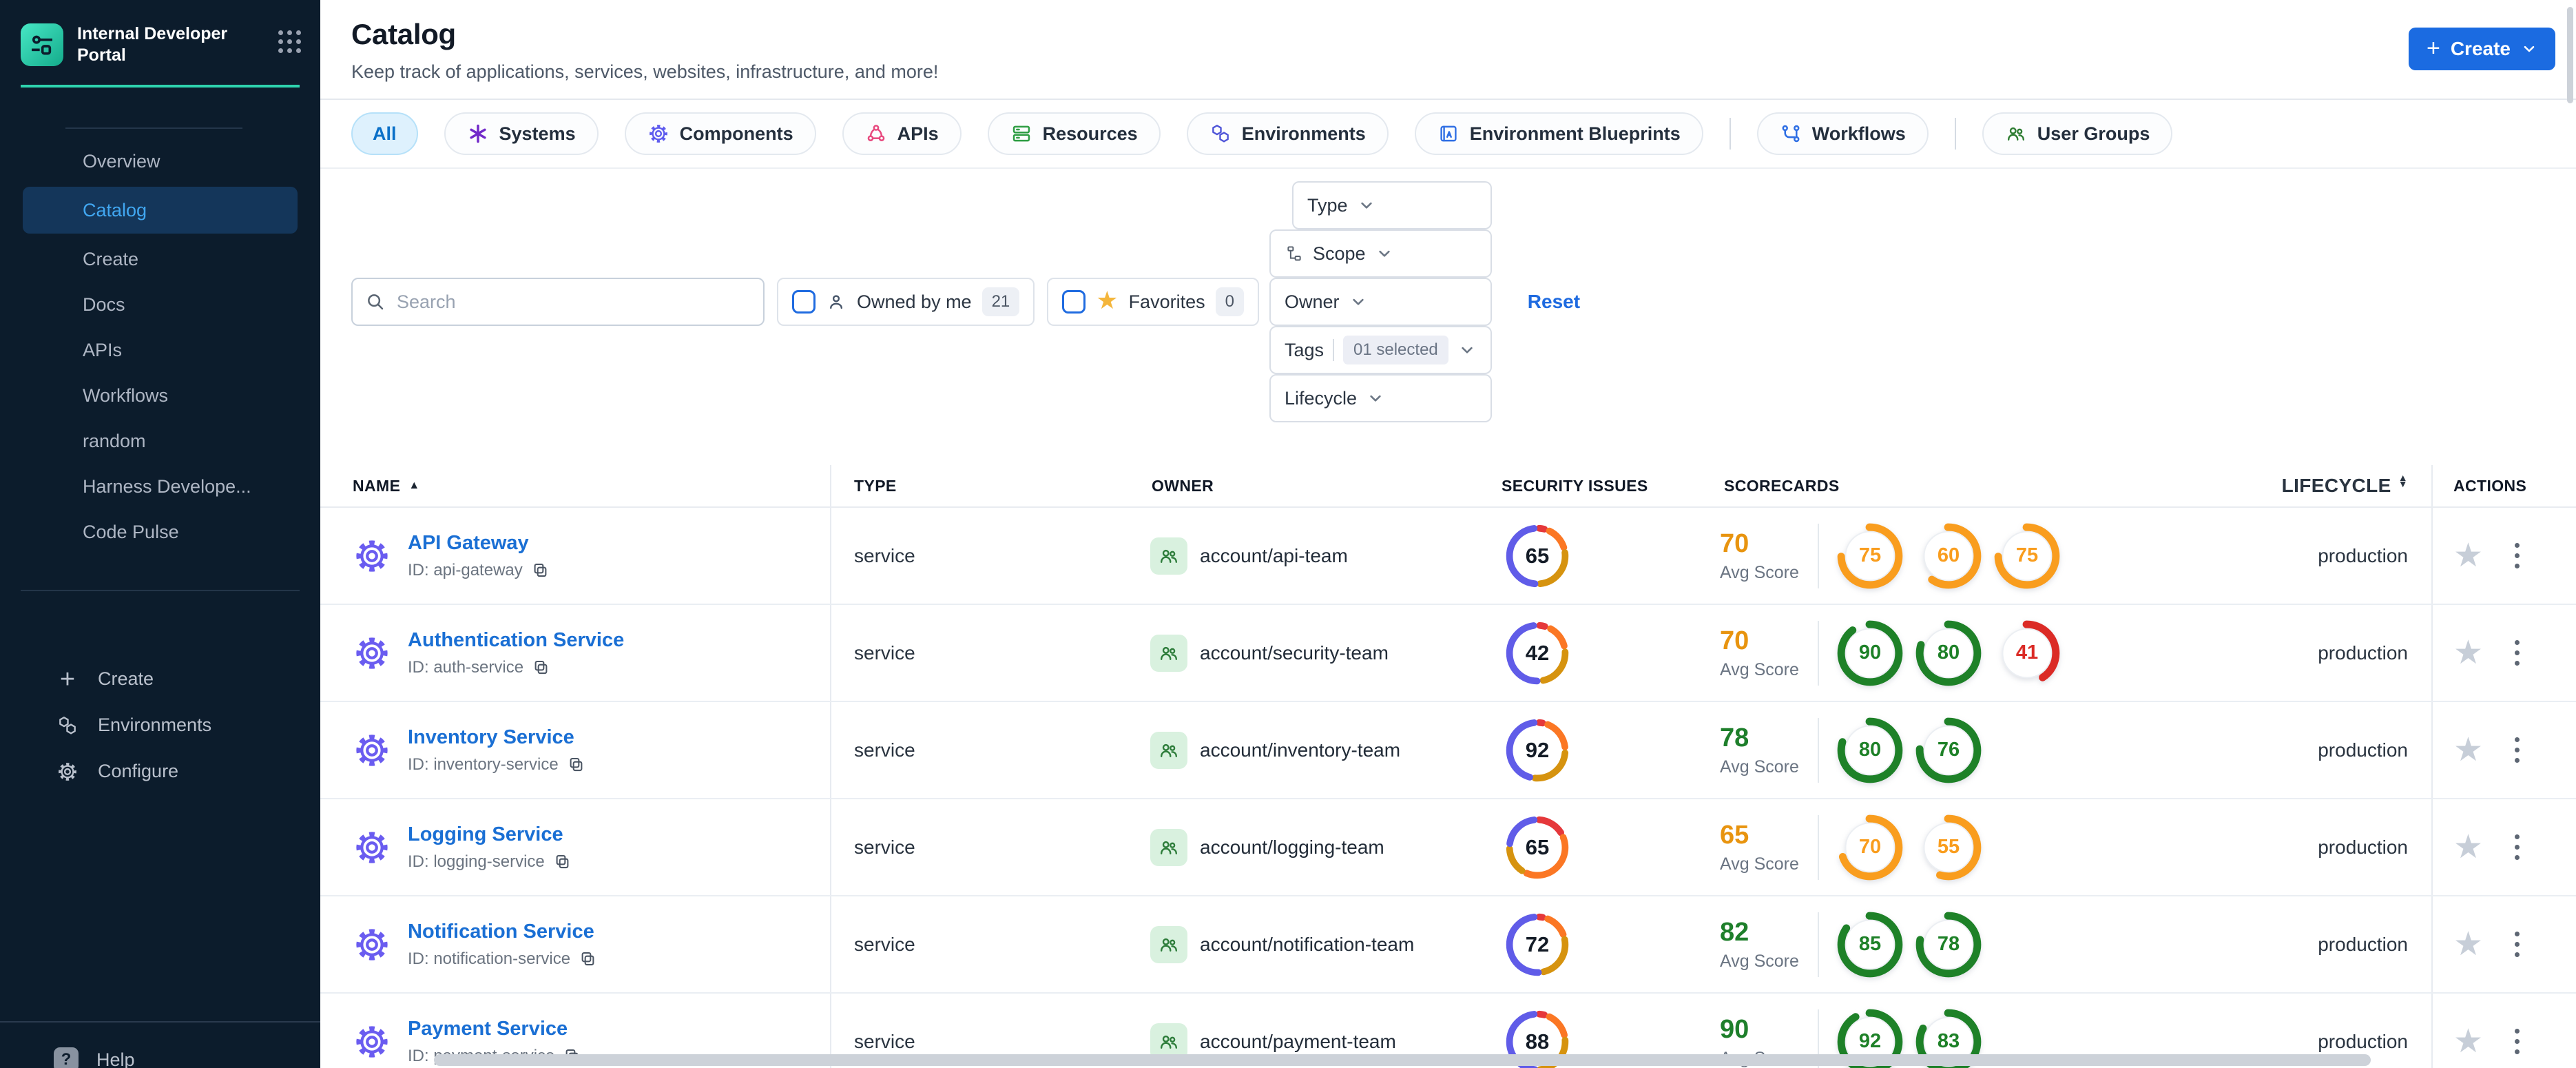  I want to click on favorites-filter: ★ Favorites 0, so click(1153, 302).